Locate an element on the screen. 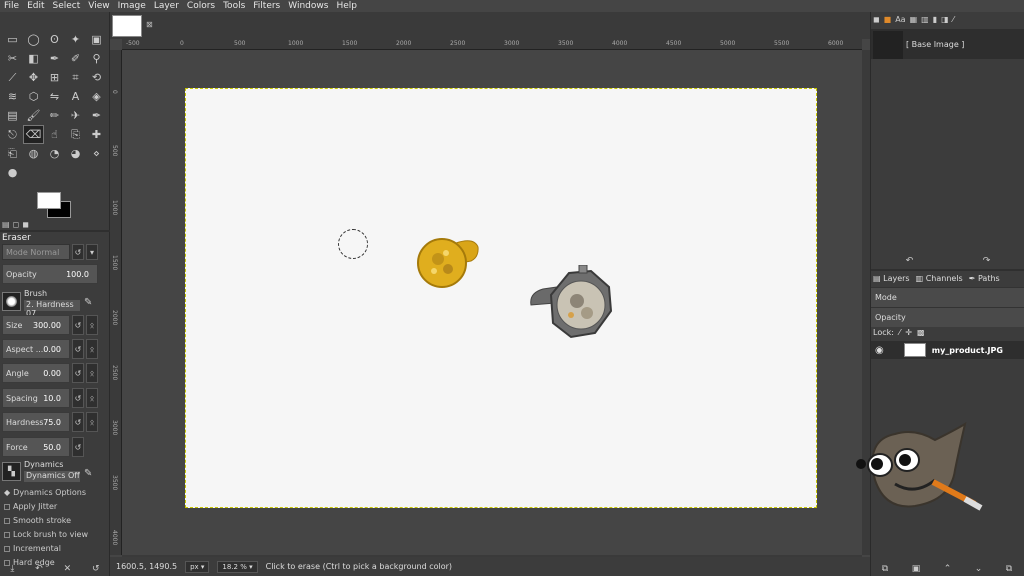 The image size is (1024, 576). menu-select: Select is located at coordinates (67, 6).